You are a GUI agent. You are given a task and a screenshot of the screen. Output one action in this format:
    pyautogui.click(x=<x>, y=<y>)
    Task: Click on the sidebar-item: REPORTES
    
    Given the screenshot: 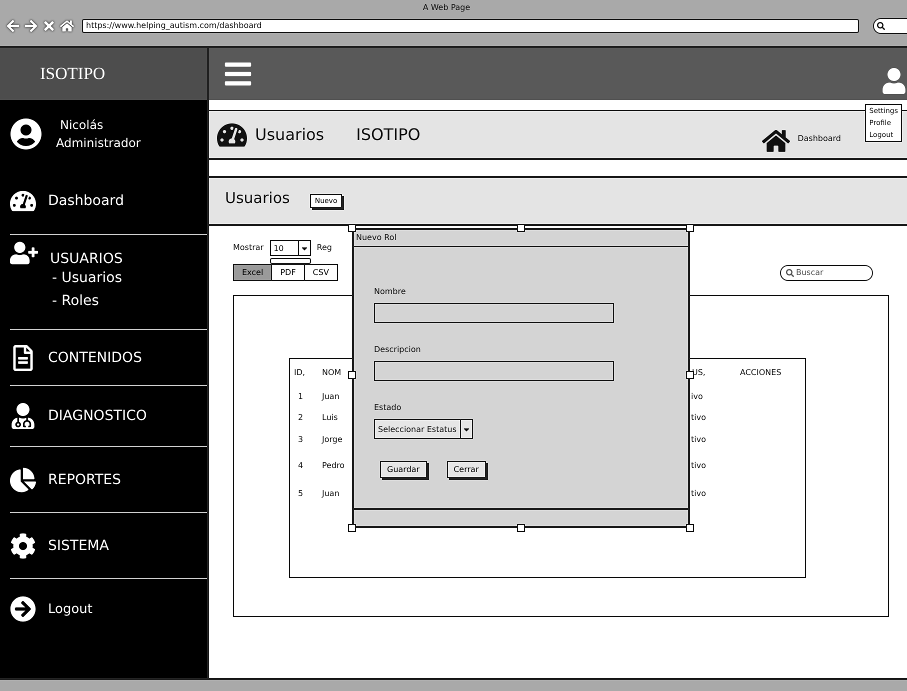 What is the action you would take?
    pyautogui.click(x=85, y=480)
    